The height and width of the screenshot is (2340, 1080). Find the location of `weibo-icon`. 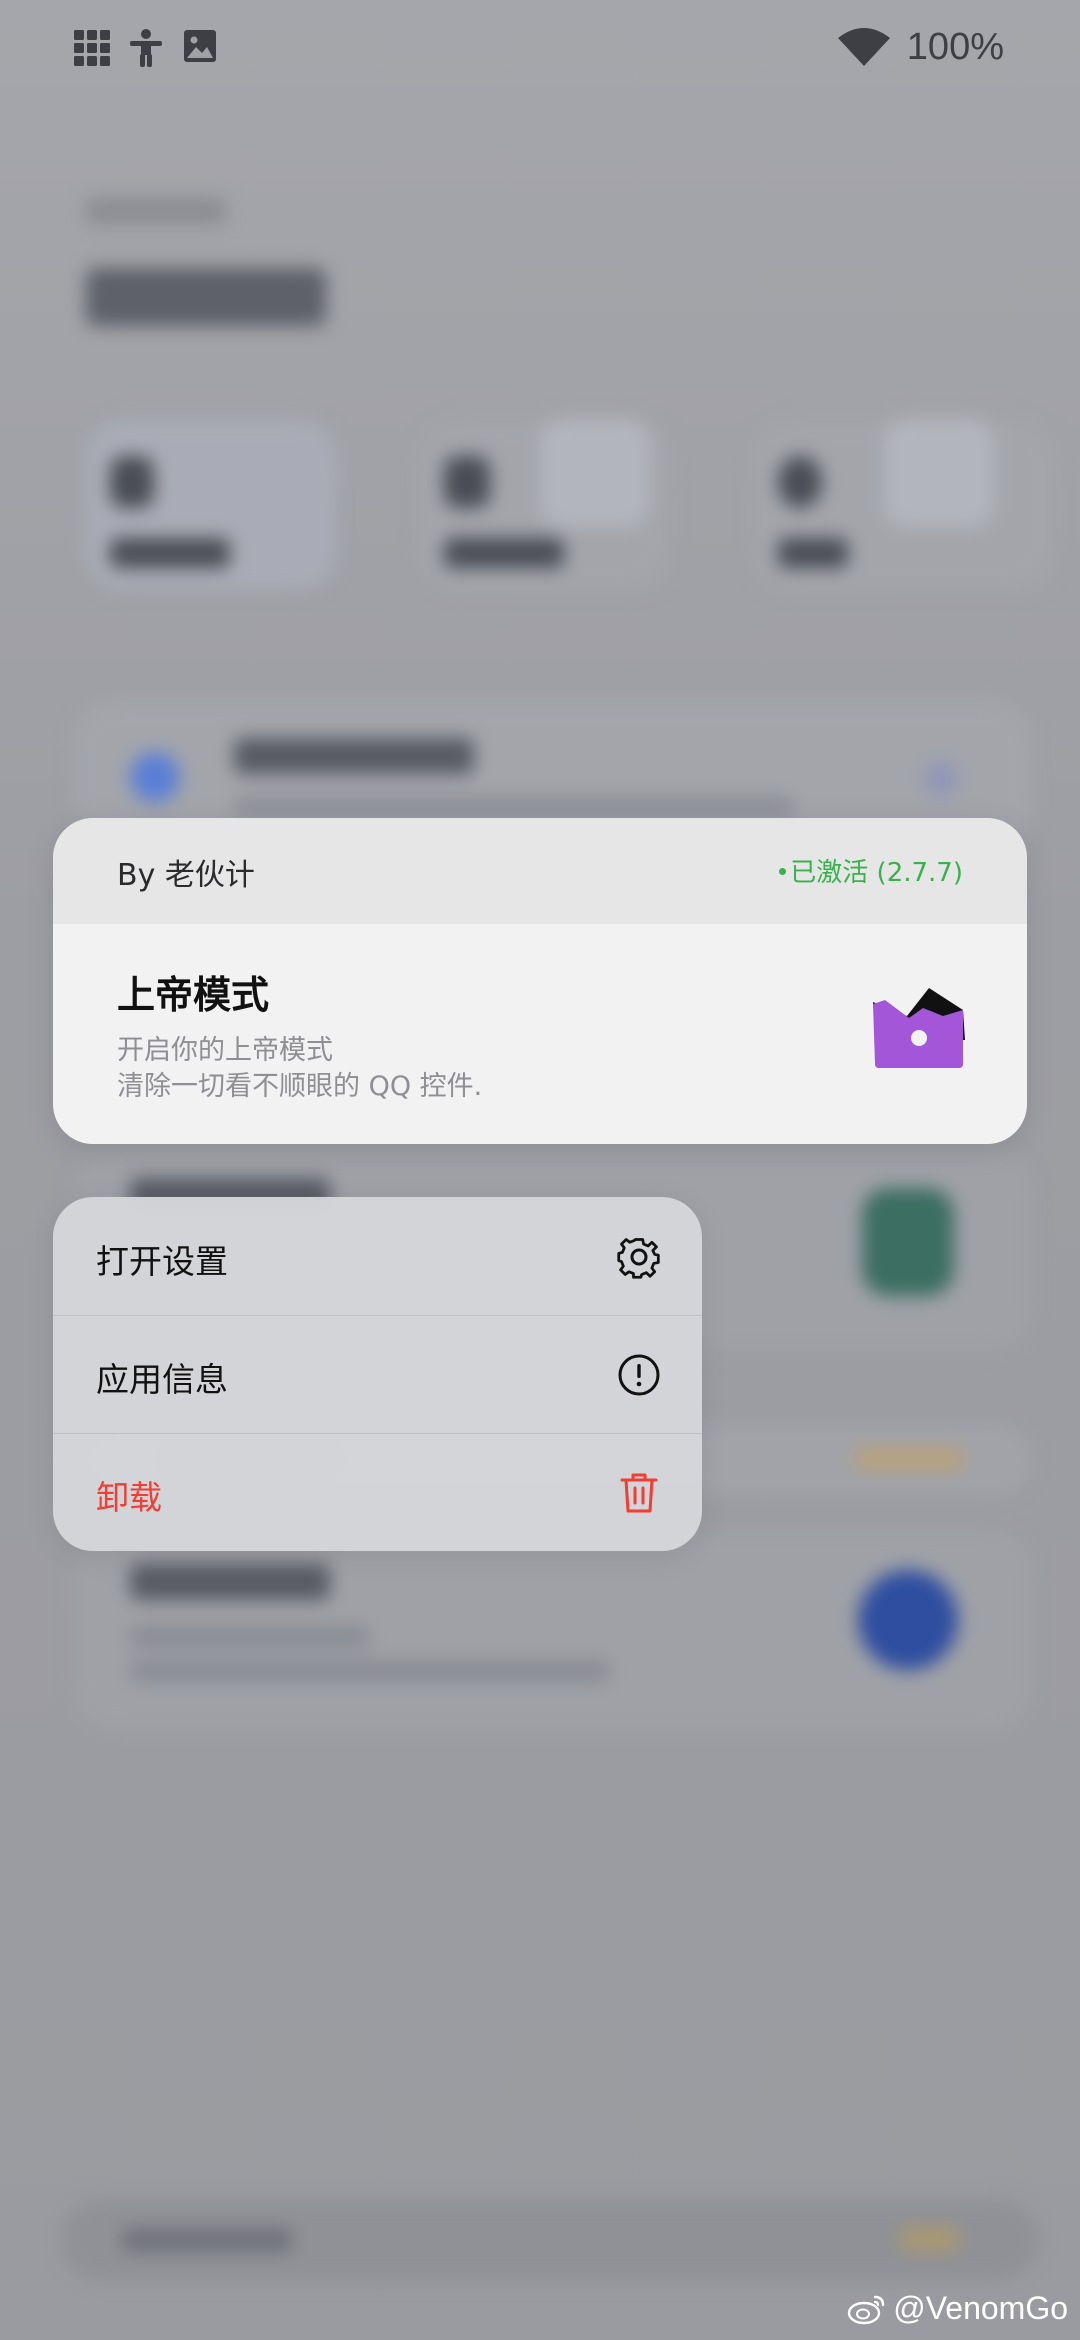

weibo-icon is located at coordinates (866, 2309).